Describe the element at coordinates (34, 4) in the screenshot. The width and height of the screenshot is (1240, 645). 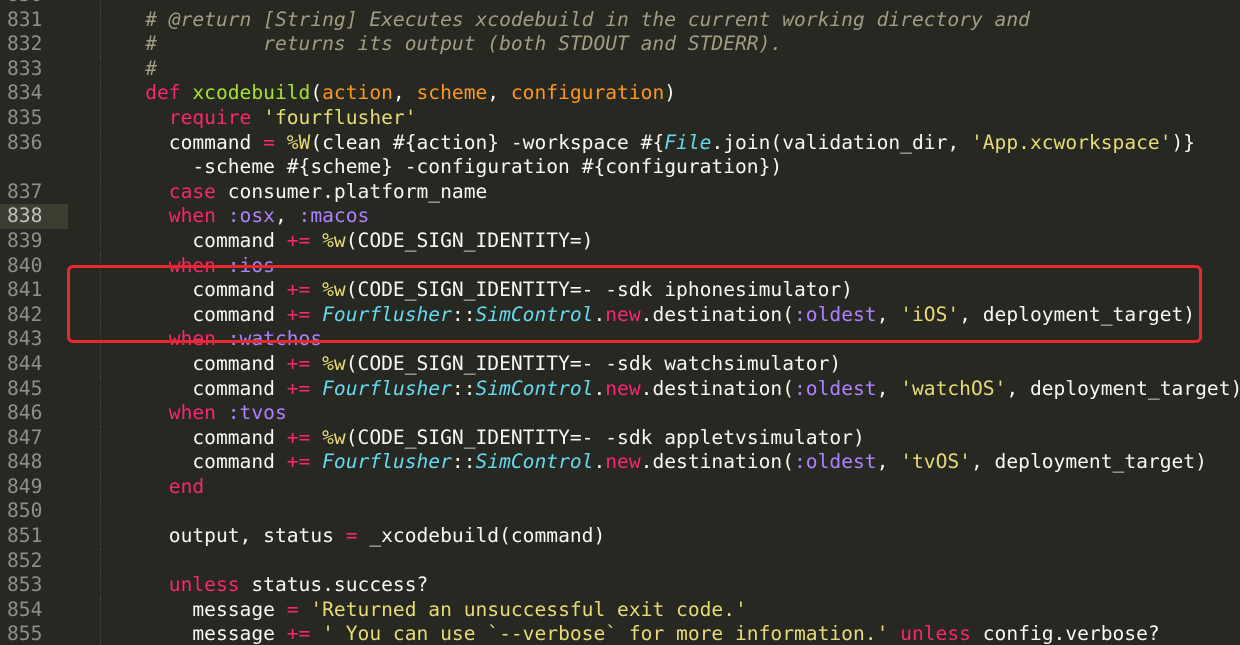
I see `line-number: 830` at that location.